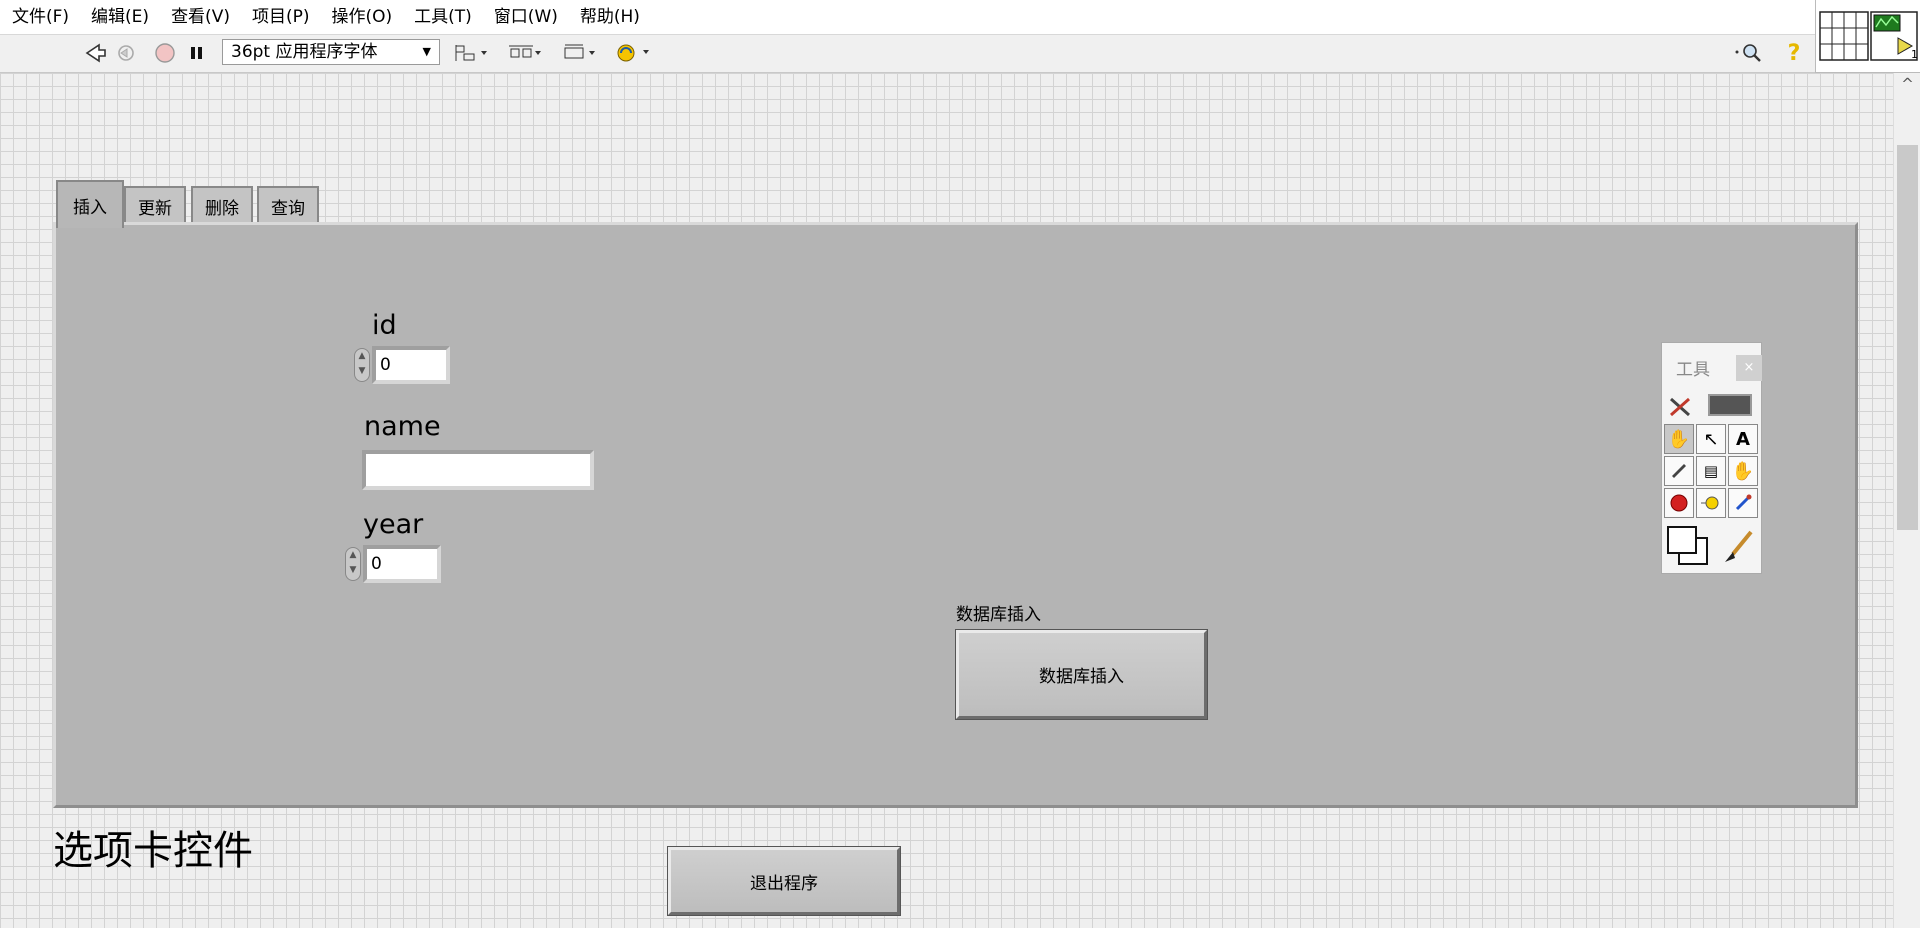 Image resolution: width=1920 pixels, height=928 pixels. Describe the element at coordinates (634, 53) in the screenshot. I see `reorder-icon` at that location.